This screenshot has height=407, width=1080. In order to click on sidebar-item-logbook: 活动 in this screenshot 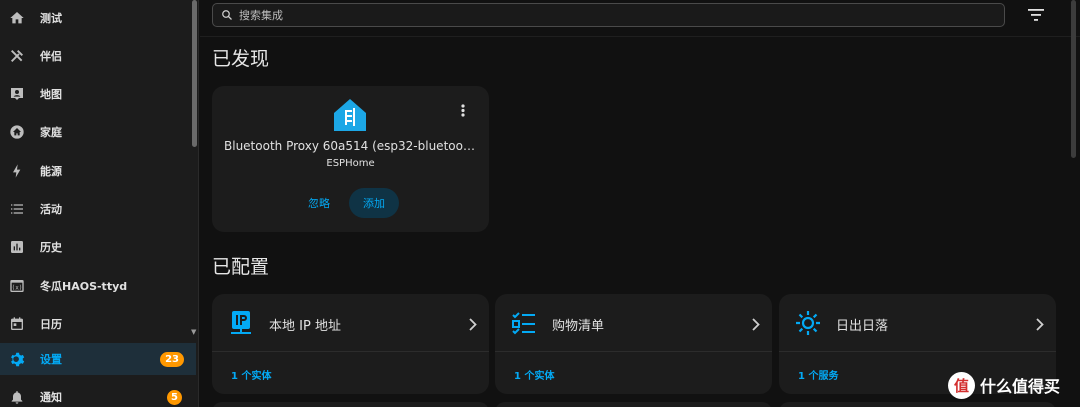, I will do `click(98, 209)`.